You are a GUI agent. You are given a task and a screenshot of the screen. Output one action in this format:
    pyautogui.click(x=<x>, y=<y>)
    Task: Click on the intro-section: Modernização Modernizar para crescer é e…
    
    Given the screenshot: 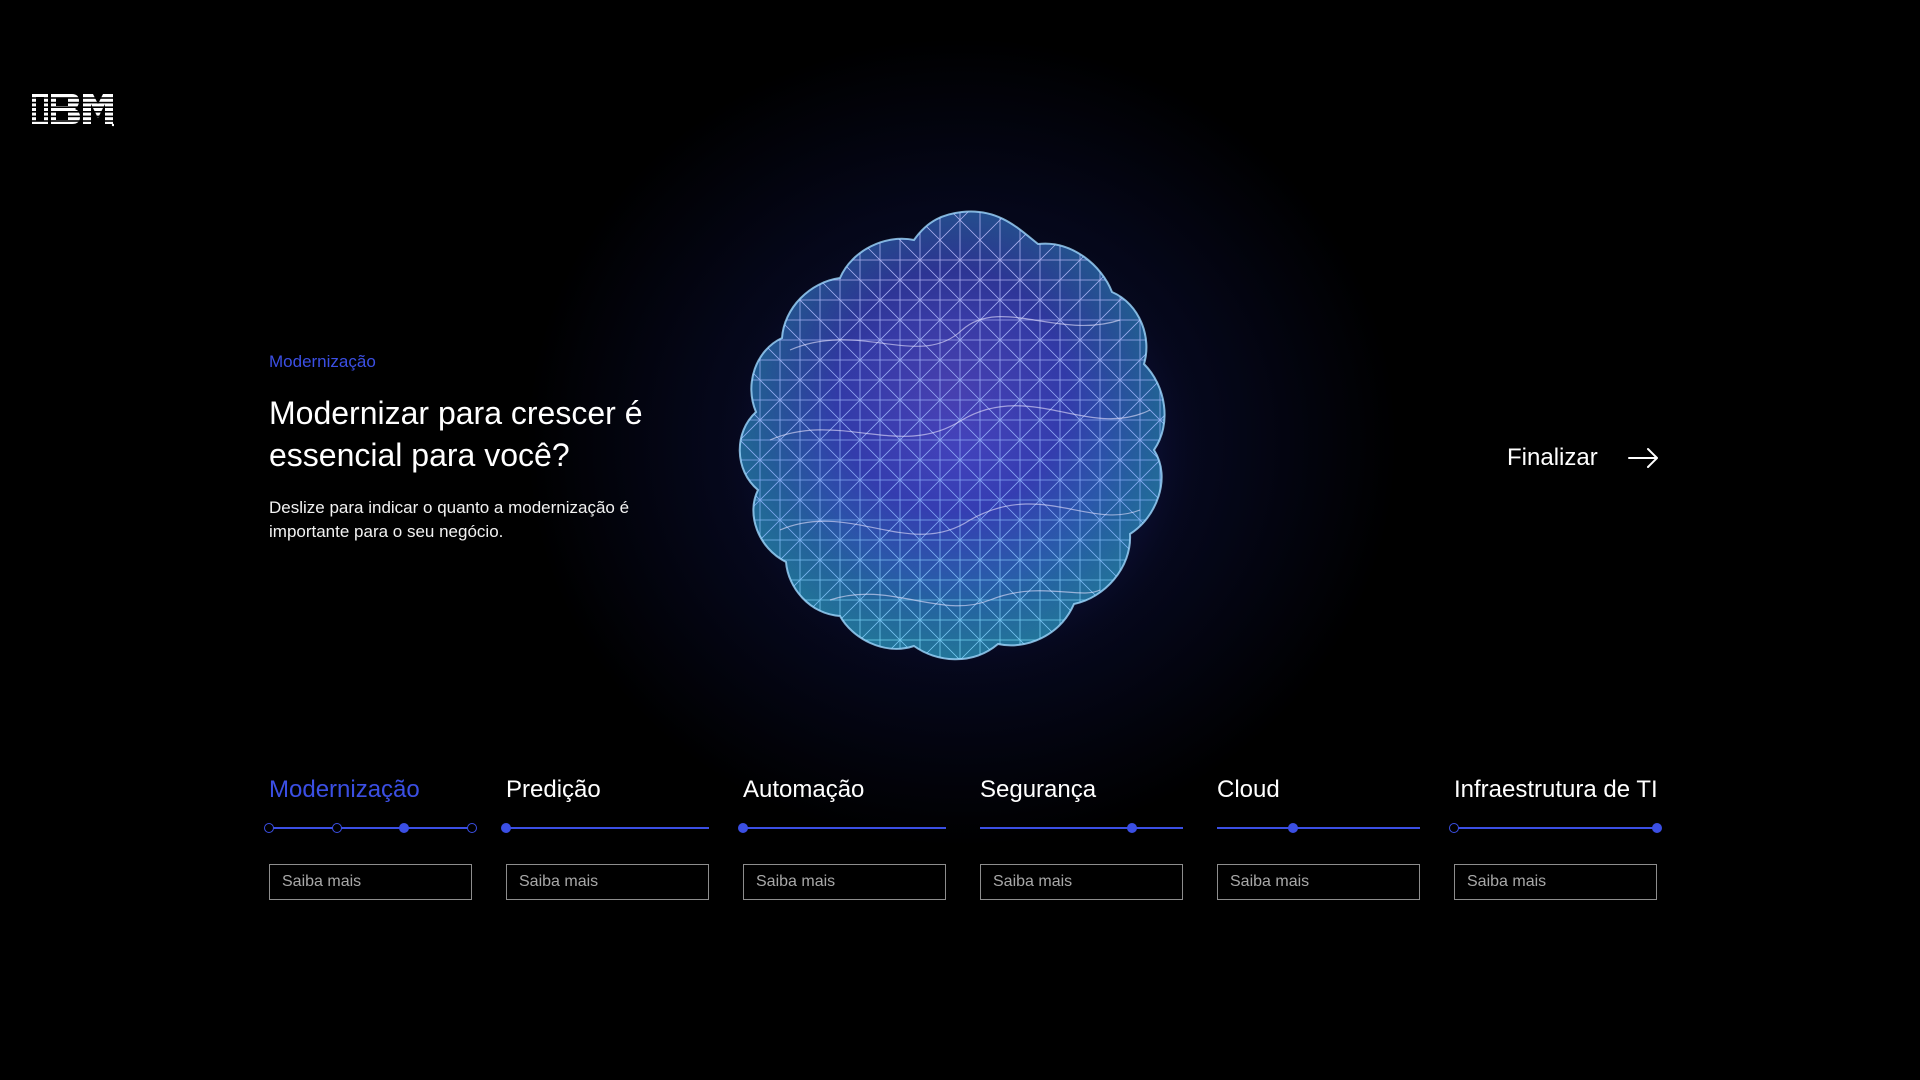 What is the action you would take?
    pyautogui.click(x=479, y=448)
    